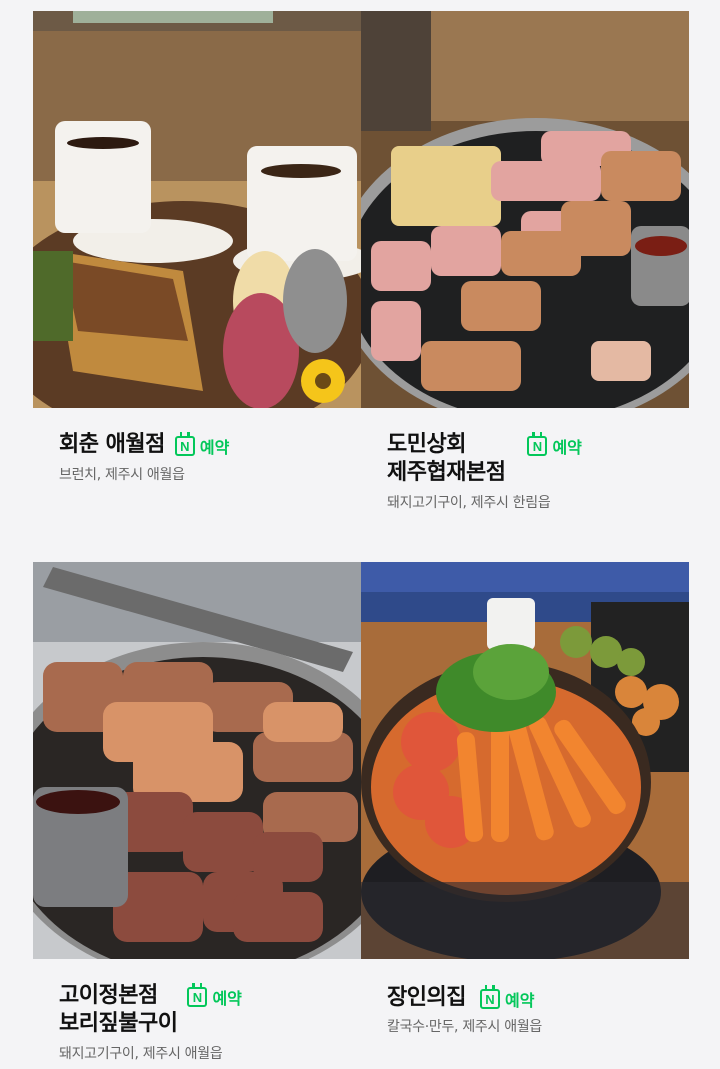  What do you see at coordinates (446, 459) in the screenshot?
I see `restaurant-name: 도민상회 제주협재본점` at bounding box center [446, 459].